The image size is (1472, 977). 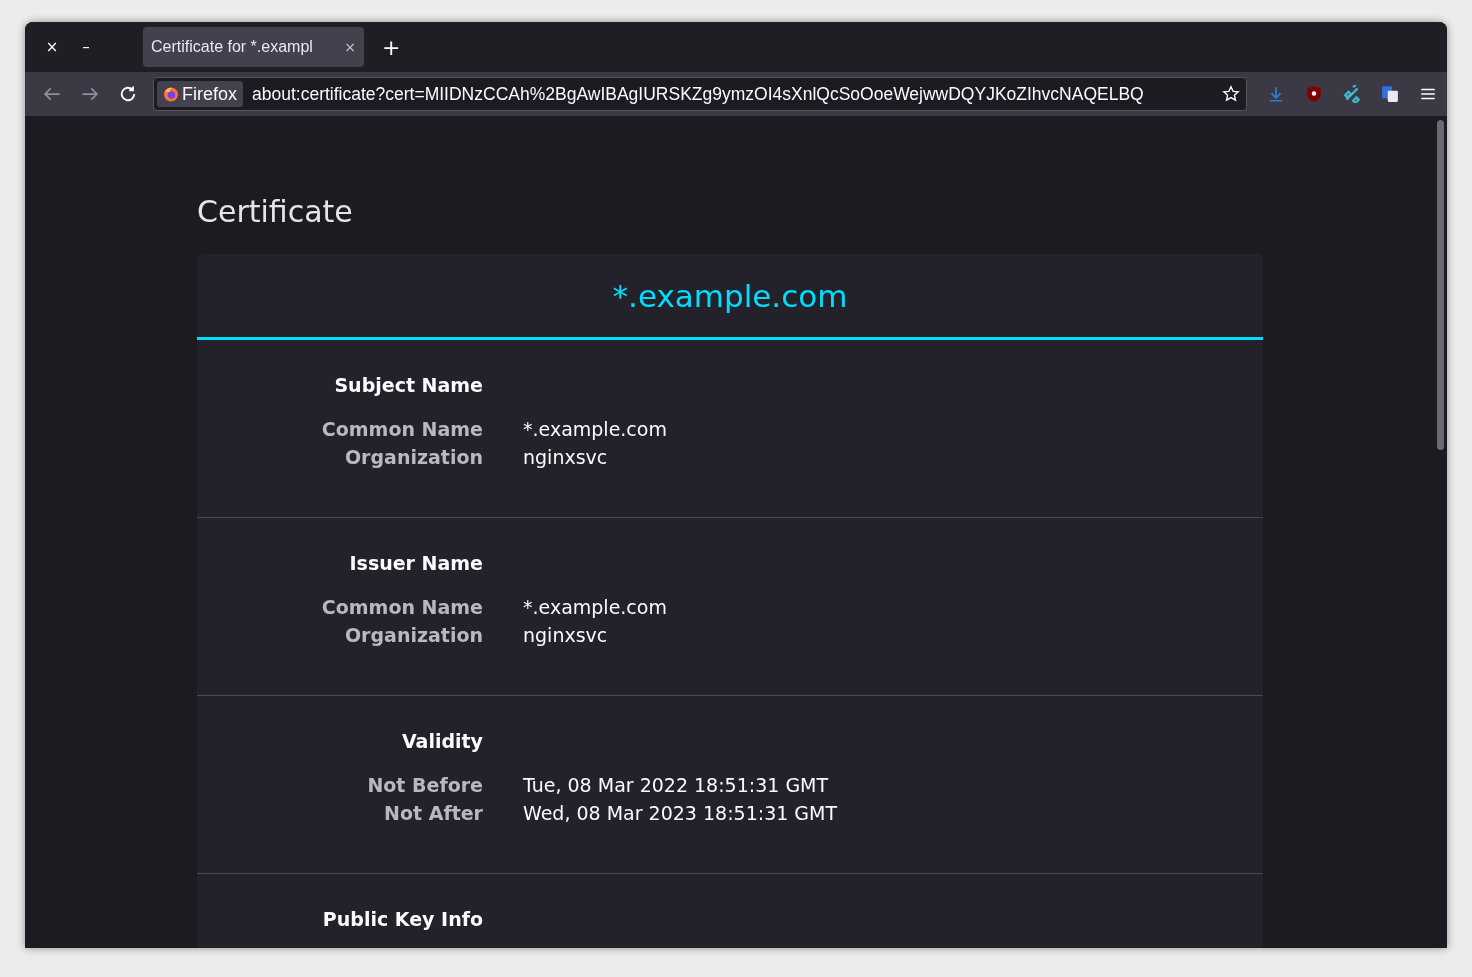 What do you see at coordinates (402, 919) in the screenshot?
I see `section-title: Public Key Info` at bounding box center [402, 919].